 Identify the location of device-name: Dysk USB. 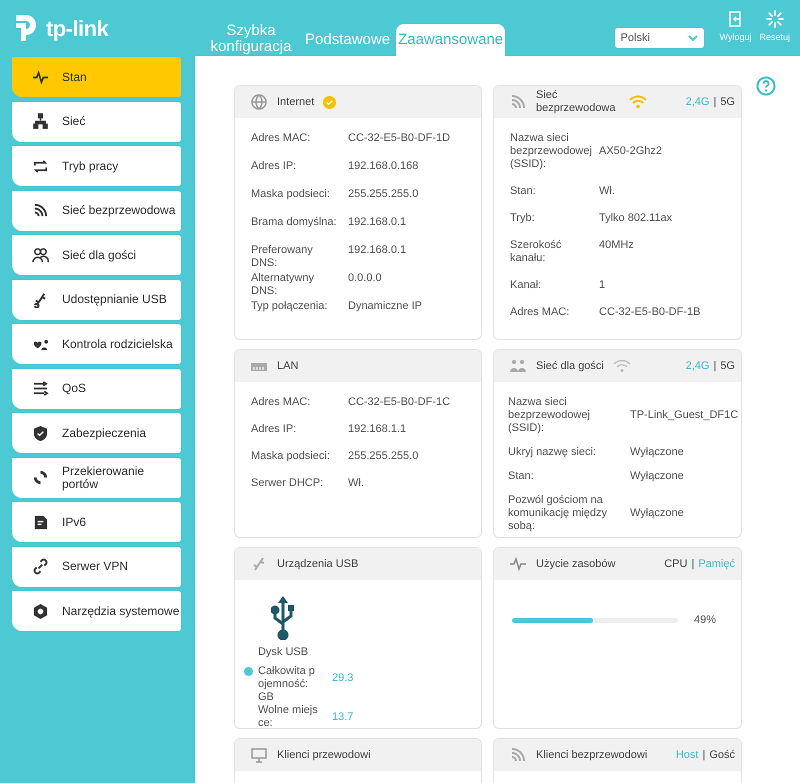
(283, 652).